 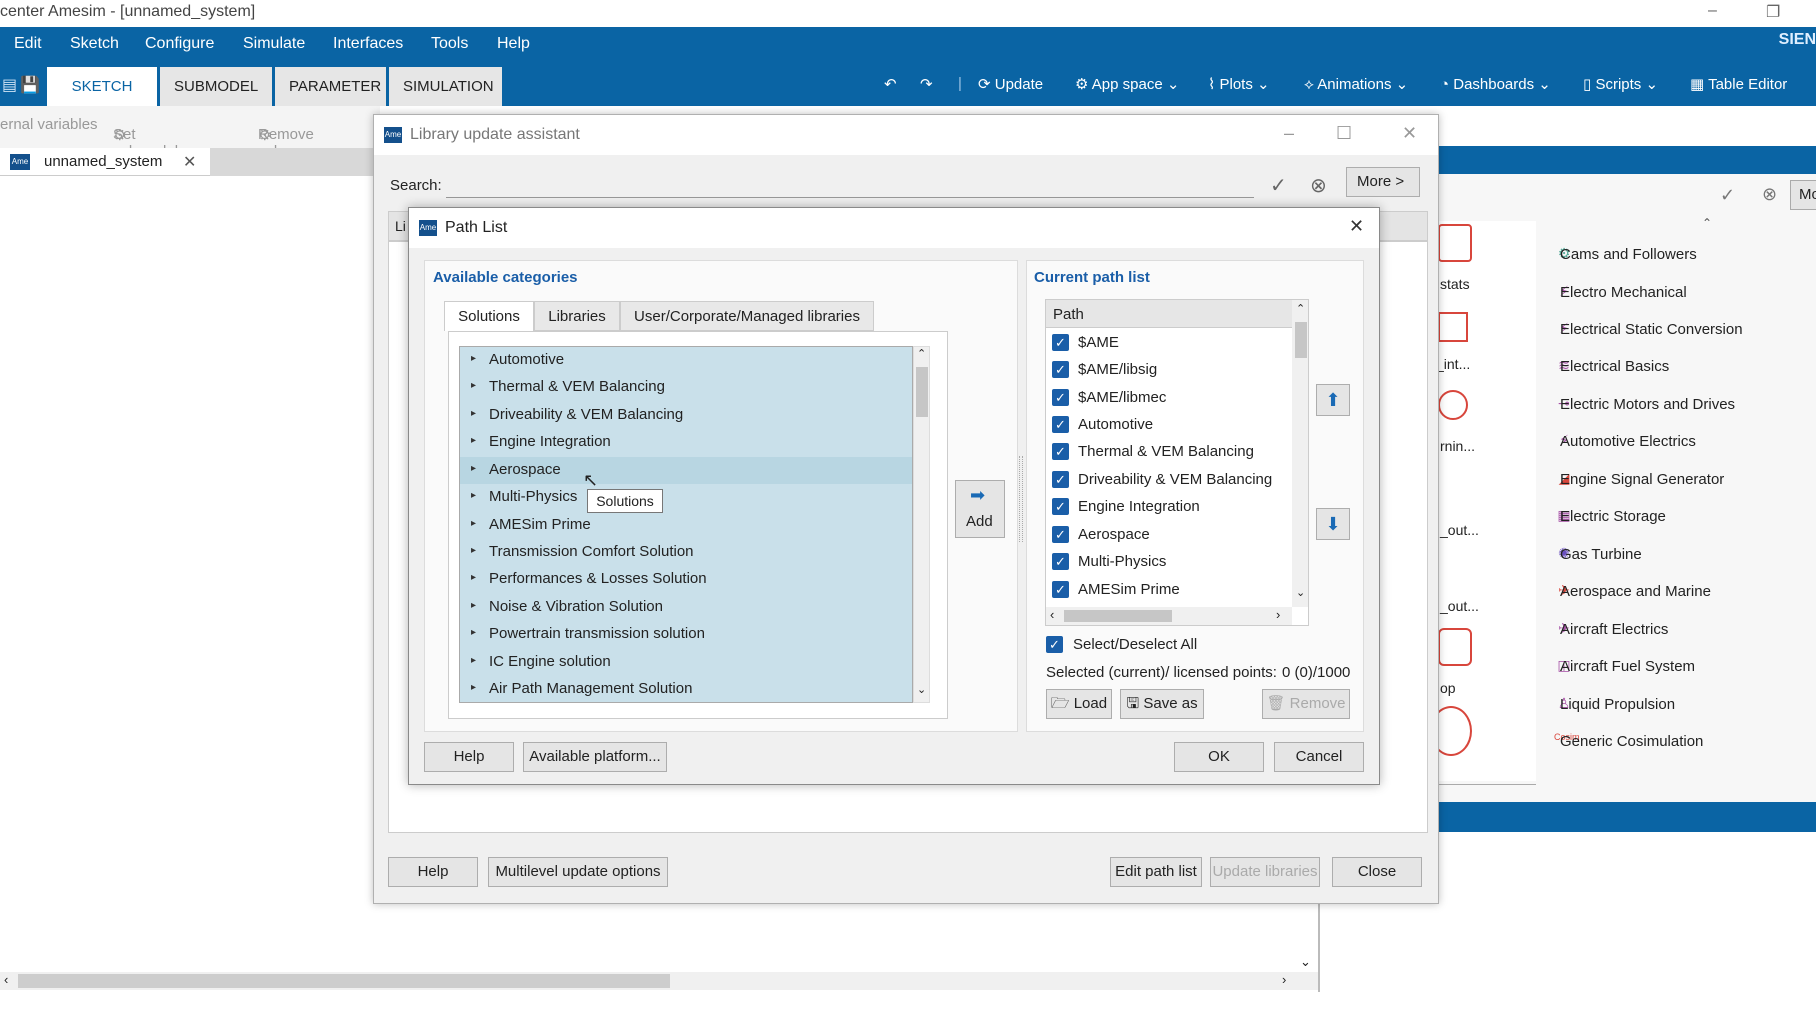 I want to click on library-item-motors: Electric Motors and Drives, so click(x=1647, y=404).